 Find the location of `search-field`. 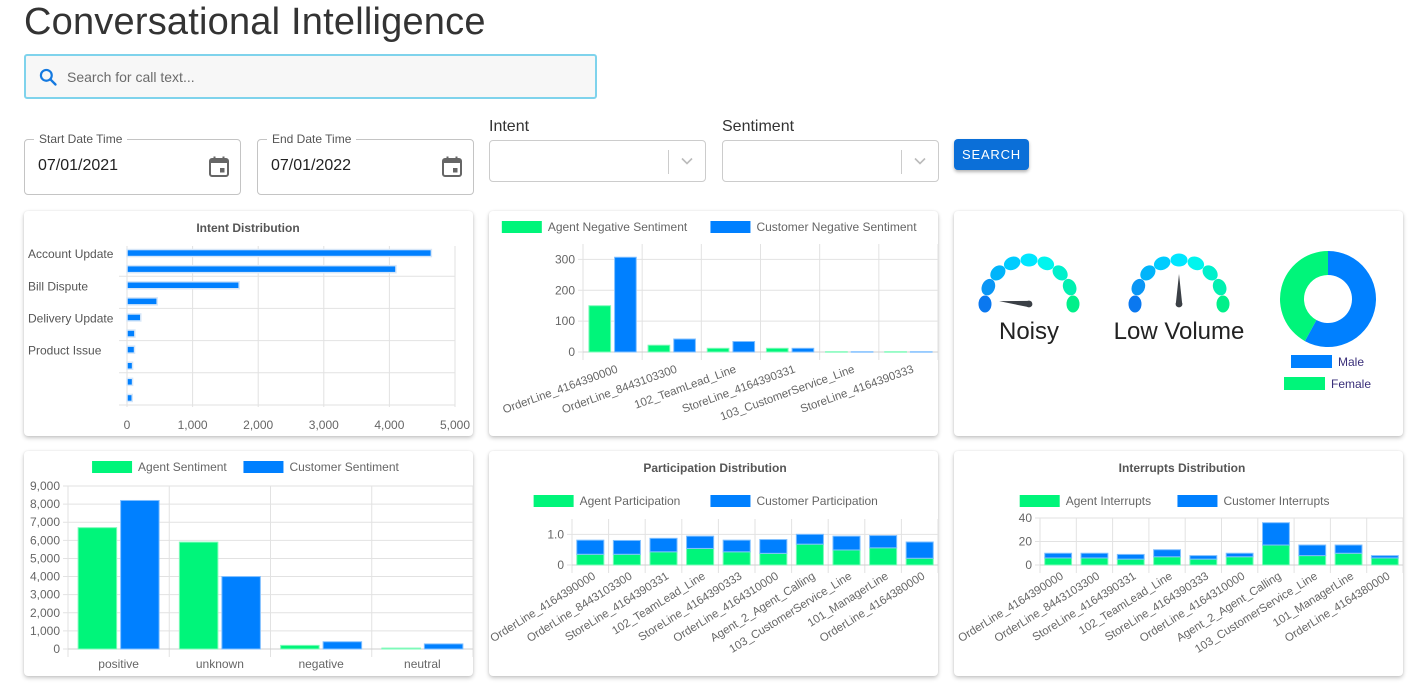

search-field is located at coordinates (310, 76).